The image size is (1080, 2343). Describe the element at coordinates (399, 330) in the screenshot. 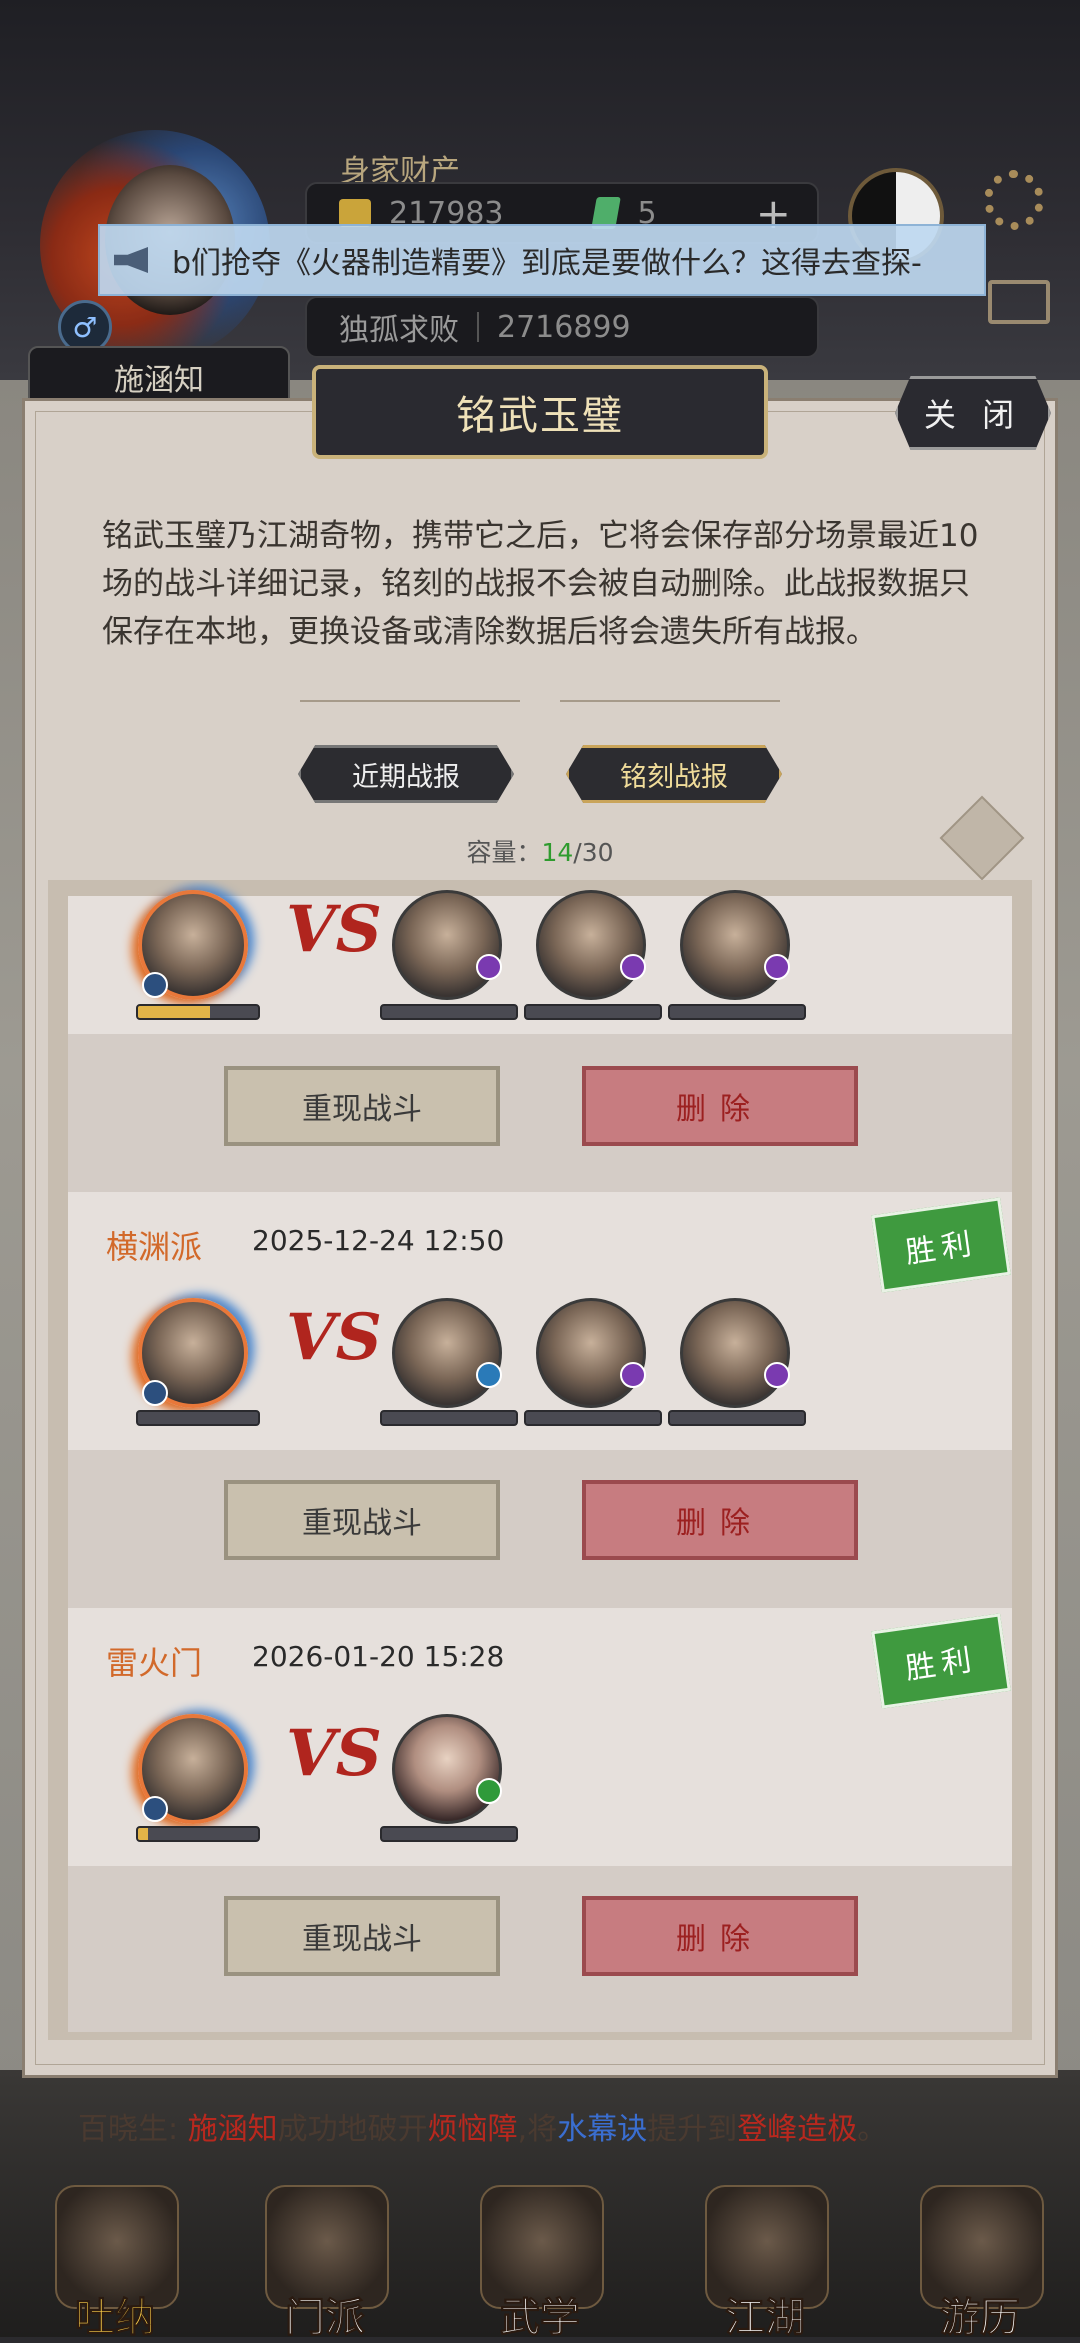

I see `rank-title: 独孤求败` at that location.